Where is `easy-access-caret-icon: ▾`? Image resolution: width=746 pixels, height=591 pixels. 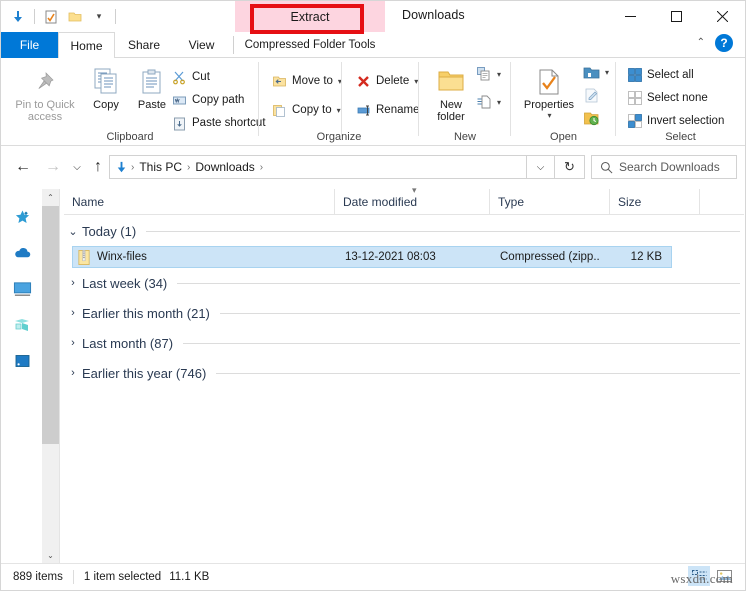 easy-access-caret-icon: ▾ is located at coordinates (499, 102).